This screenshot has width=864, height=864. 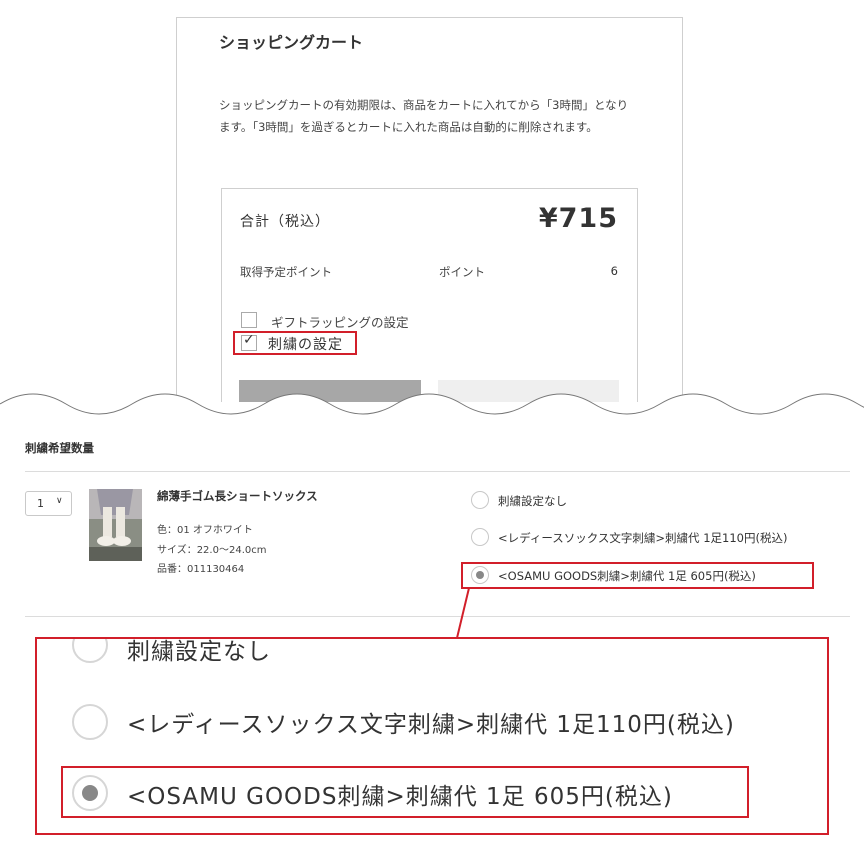 I want to click on quantity-value: 1, so click(x=40, y=503).